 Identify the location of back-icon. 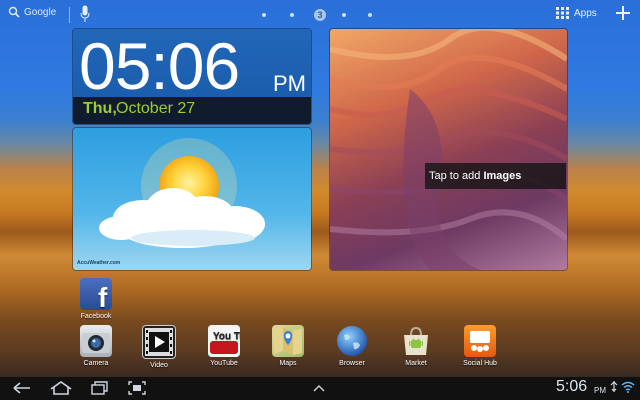
(22, 388).